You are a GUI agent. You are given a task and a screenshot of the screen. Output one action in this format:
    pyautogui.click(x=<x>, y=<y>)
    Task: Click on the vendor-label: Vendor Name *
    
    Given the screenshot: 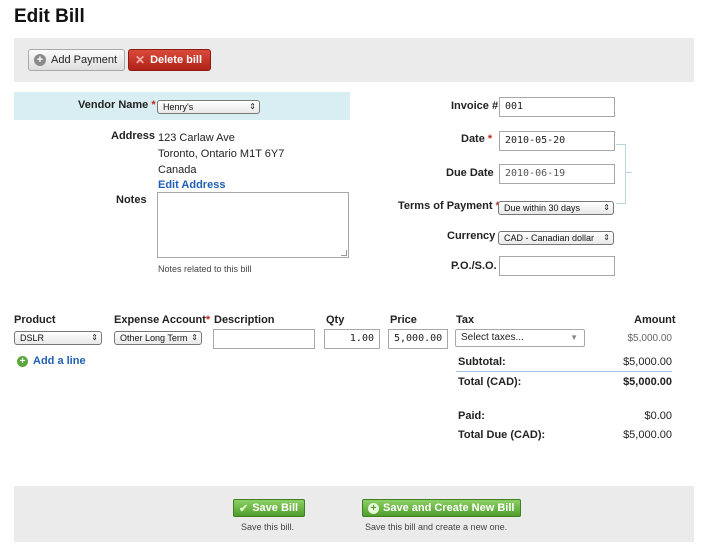 What is the action you would take?
    pyautogui.click(x=117, y=105)
    